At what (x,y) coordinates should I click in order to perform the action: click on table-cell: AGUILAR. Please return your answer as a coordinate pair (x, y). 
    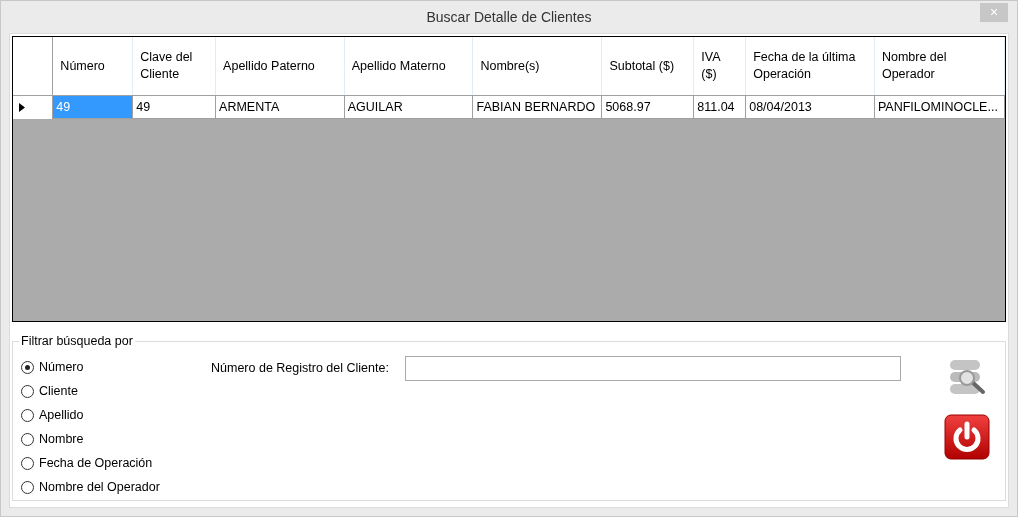
    Looking at the image, I should click on (408, 107).